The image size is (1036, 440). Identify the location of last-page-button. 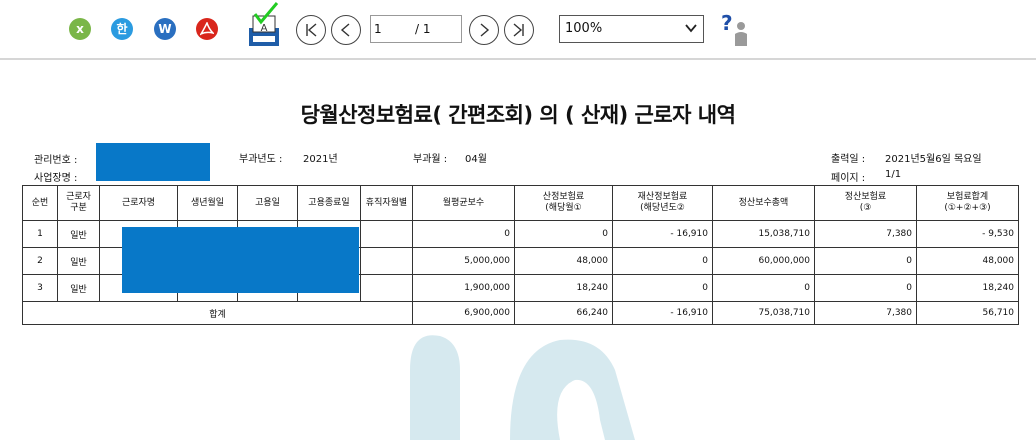
(519, 30).